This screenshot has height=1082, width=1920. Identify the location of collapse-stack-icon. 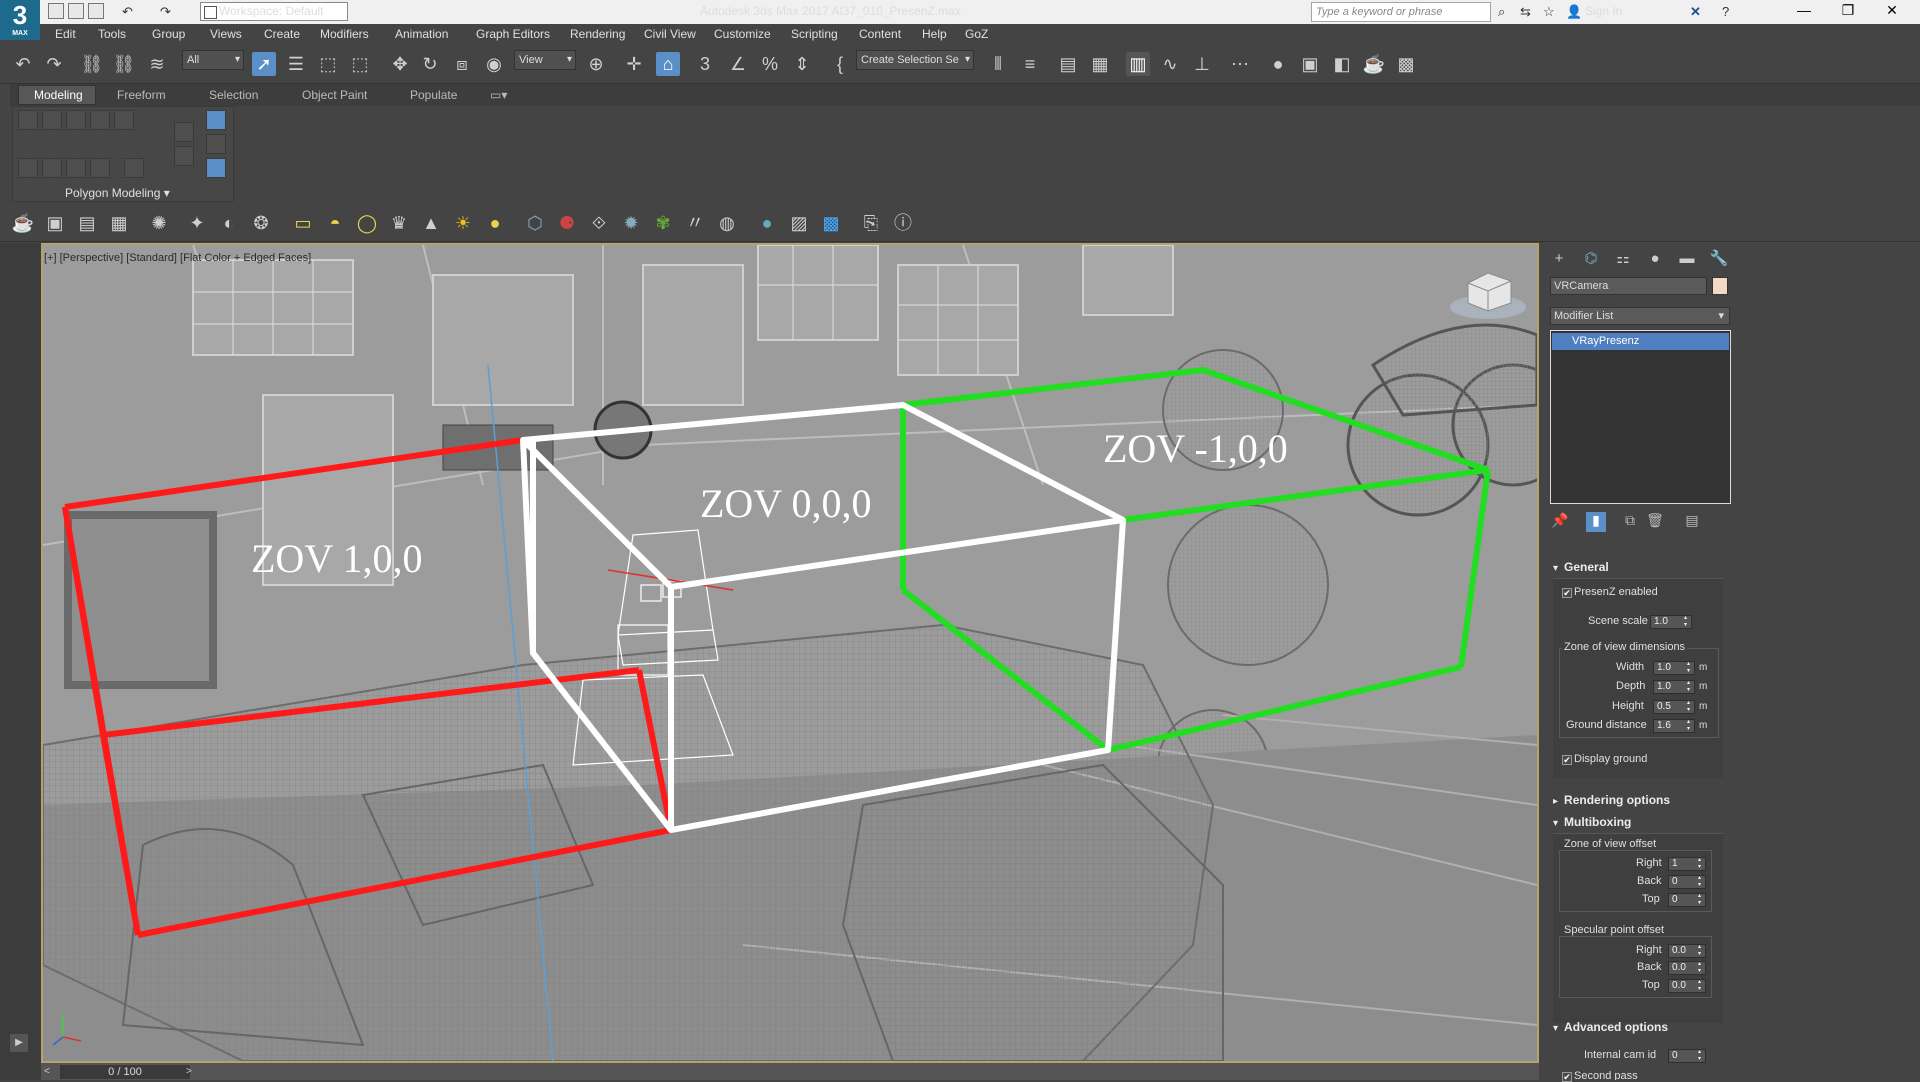
(184, 156).